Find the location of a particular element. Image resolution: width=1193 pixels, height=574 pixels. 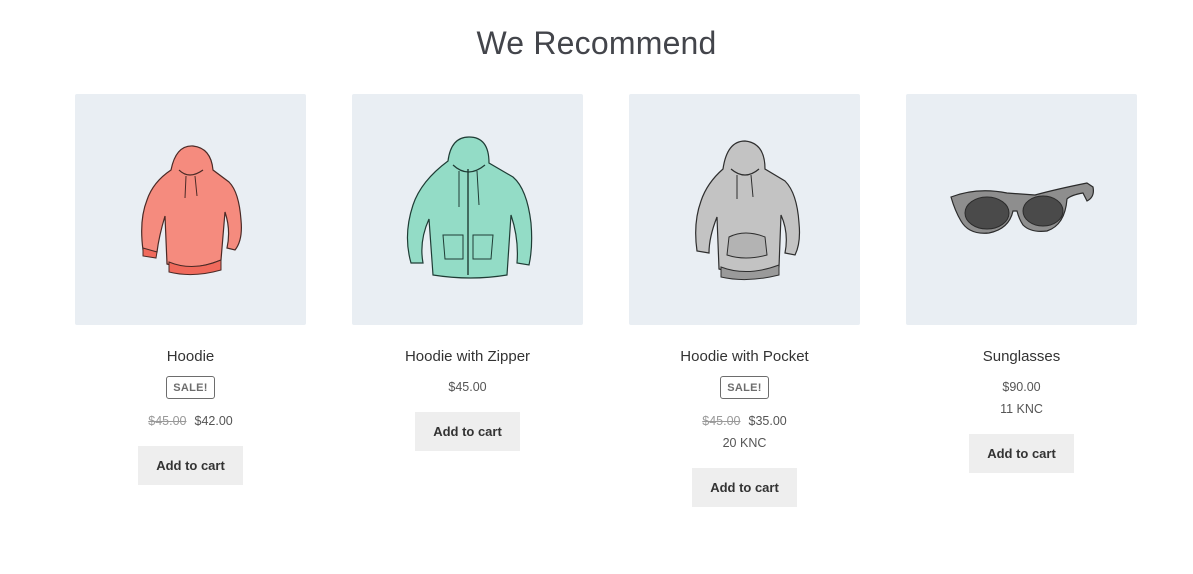

hoodie-pink-icon is located at coordinates (191, 209).